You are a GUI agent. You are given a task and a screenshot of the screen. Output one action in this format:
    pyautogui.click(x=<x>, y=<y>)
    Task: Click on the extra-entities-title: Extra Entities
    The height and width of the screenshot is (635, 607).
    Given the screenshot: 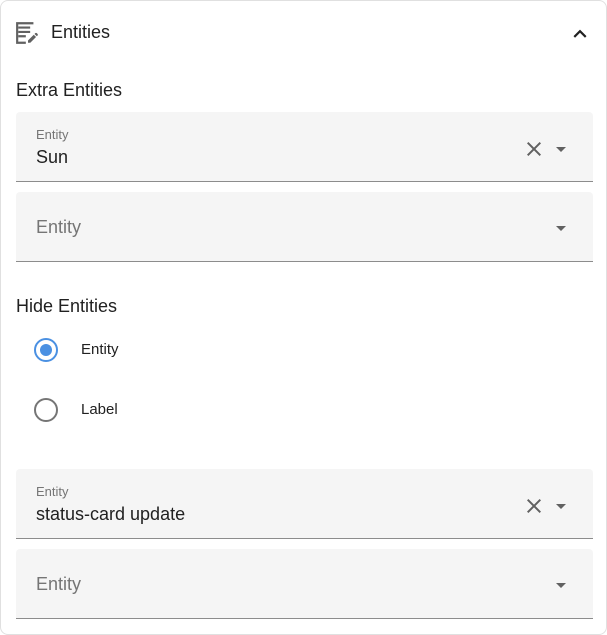 What is the action you would take?
    pyautogui.click(x=69, y=90)
    